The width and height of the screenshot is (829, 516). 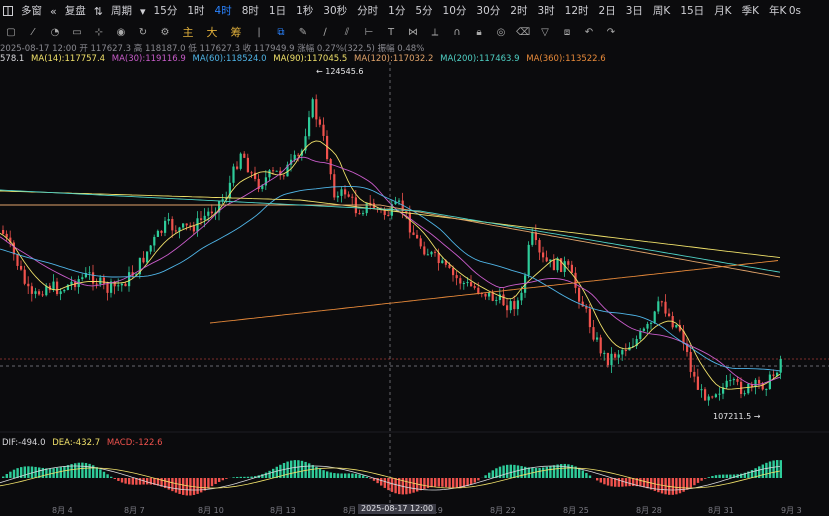 What do you see at coordinates (576, 510) in the screenshot?
I see `x-tick: 8月 25` at bounding box center [576, 510].